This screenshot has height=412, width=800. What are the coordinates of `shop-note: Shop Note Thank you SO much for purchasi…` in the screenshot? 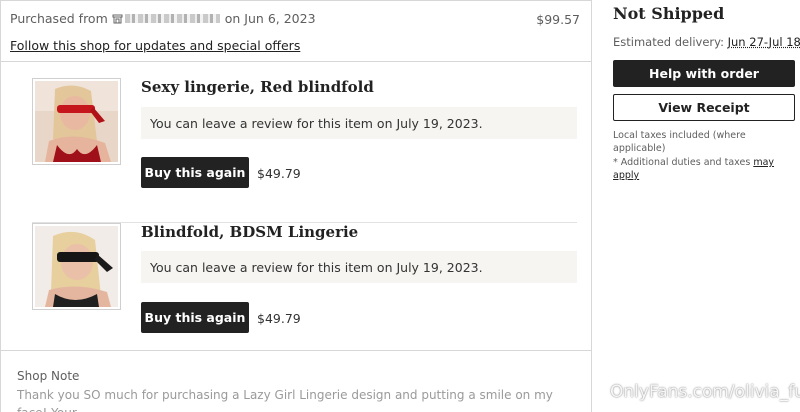 It's located at (296, 381).